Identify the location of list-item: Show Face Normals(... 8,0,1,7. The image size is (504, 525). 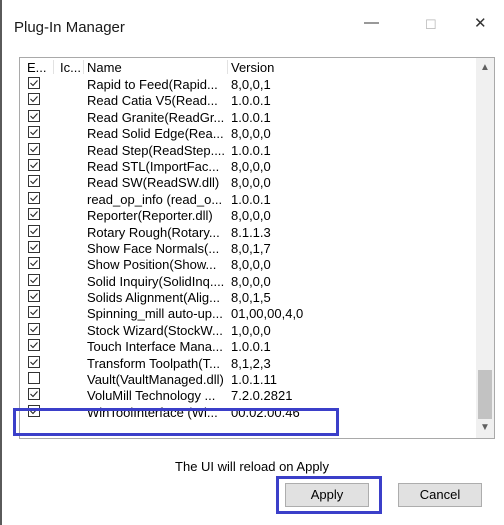
(248, 248).